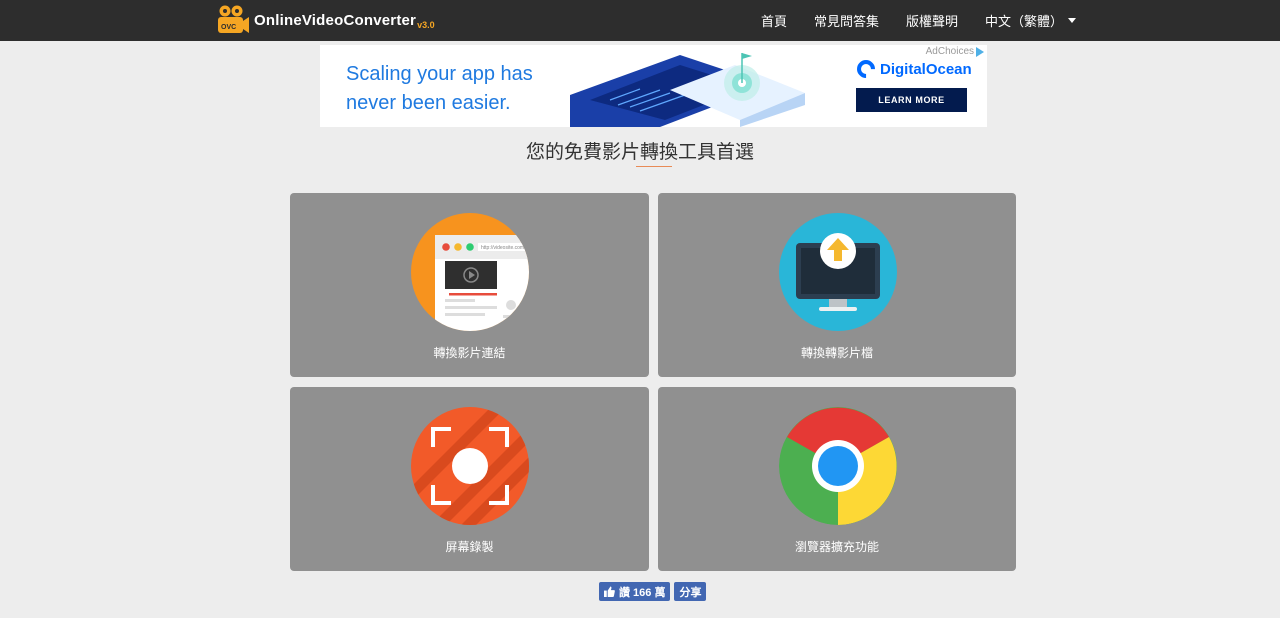 Image resolution: width=1280 pixels, height=618 pixels. Describe the element at coordinates (439, 74) in the screenshot. I see `ad-headline-line1: Scaling your app has` at that location.